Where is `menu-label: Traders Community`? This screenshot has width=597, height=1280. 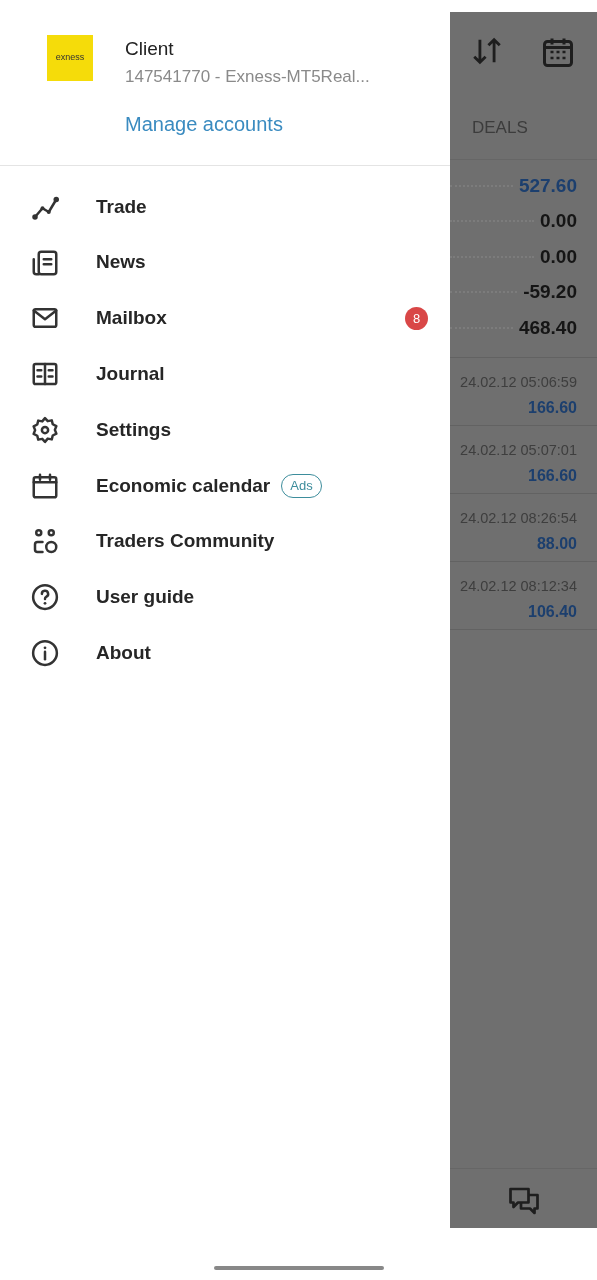
menu-label: Traders Community is located at coordinates (185, 541).